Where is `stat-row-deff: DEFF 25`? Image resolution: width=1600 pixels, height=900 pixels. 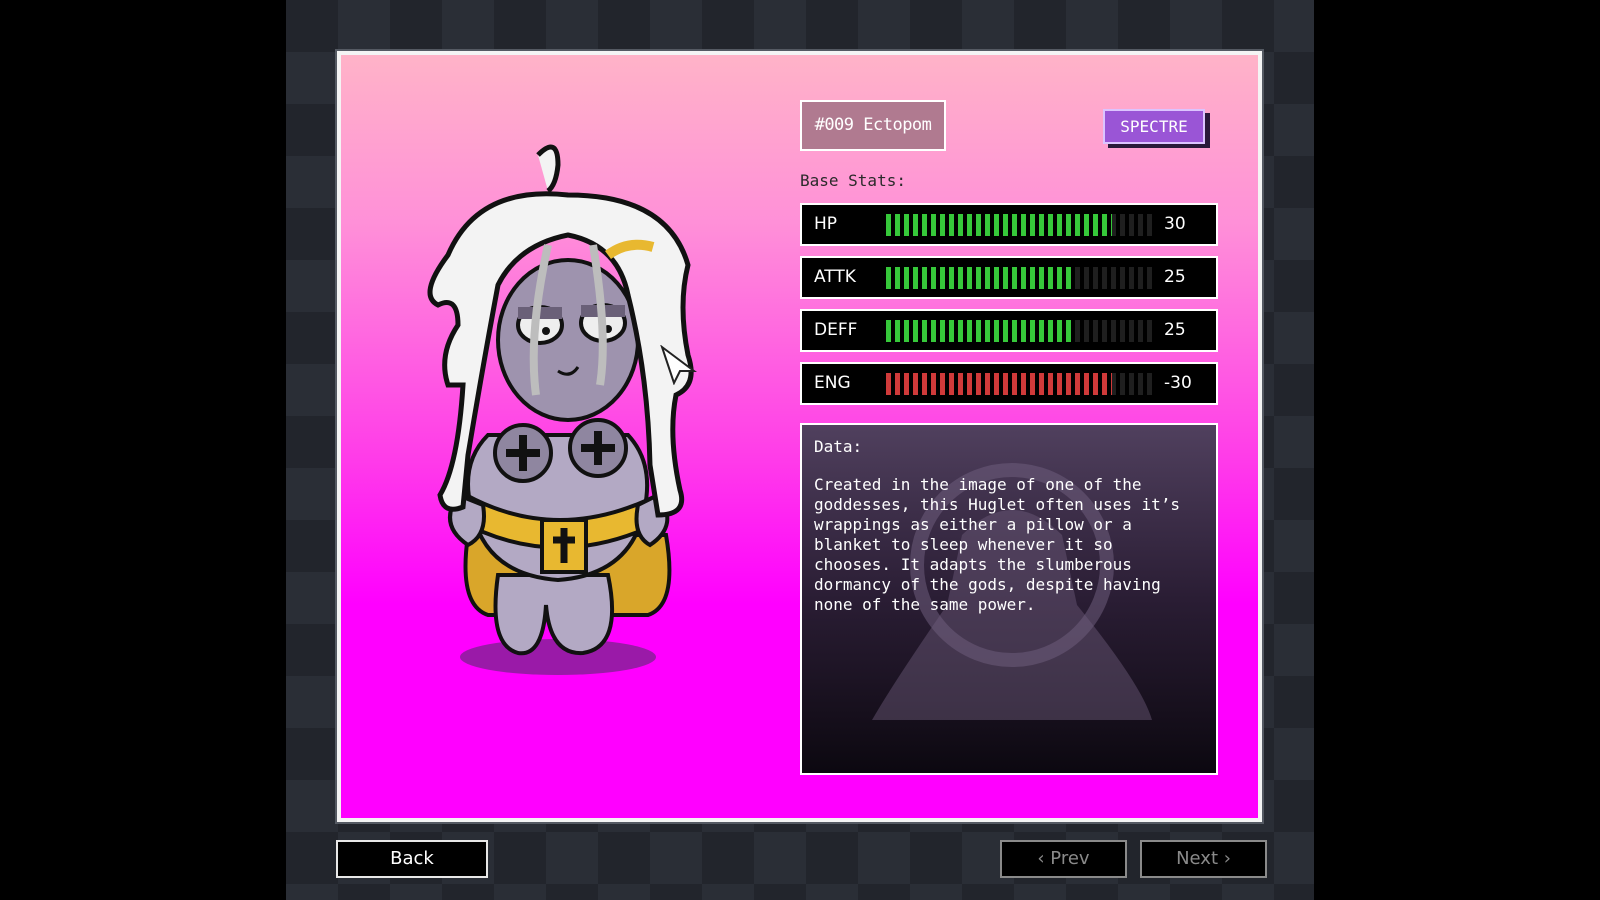
stat-row-deff: DEFF 25 is located at coordinates (1009, 330).